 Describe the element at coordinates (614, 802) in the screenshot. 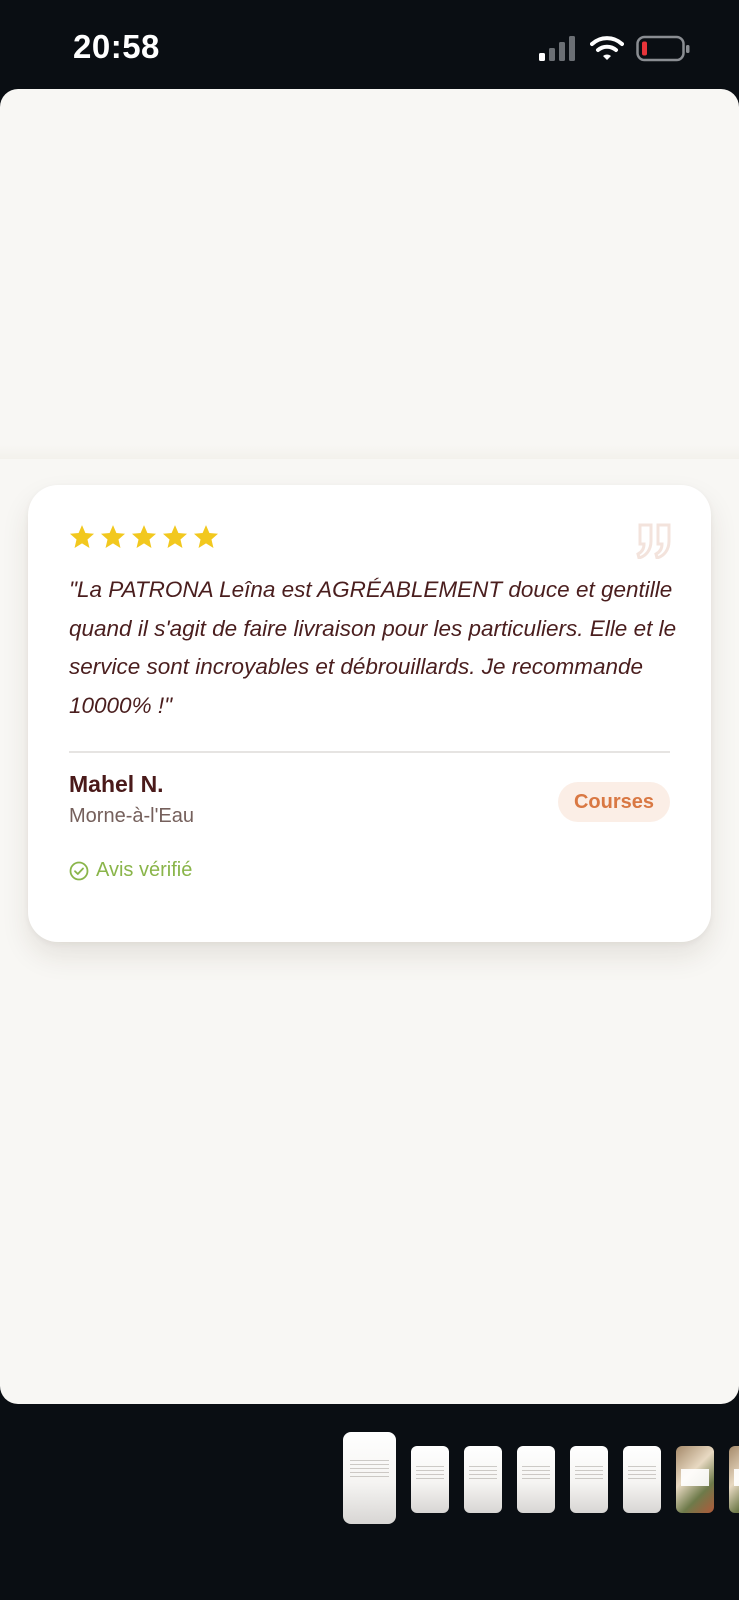

I see `category-badge: Courses` at that location.